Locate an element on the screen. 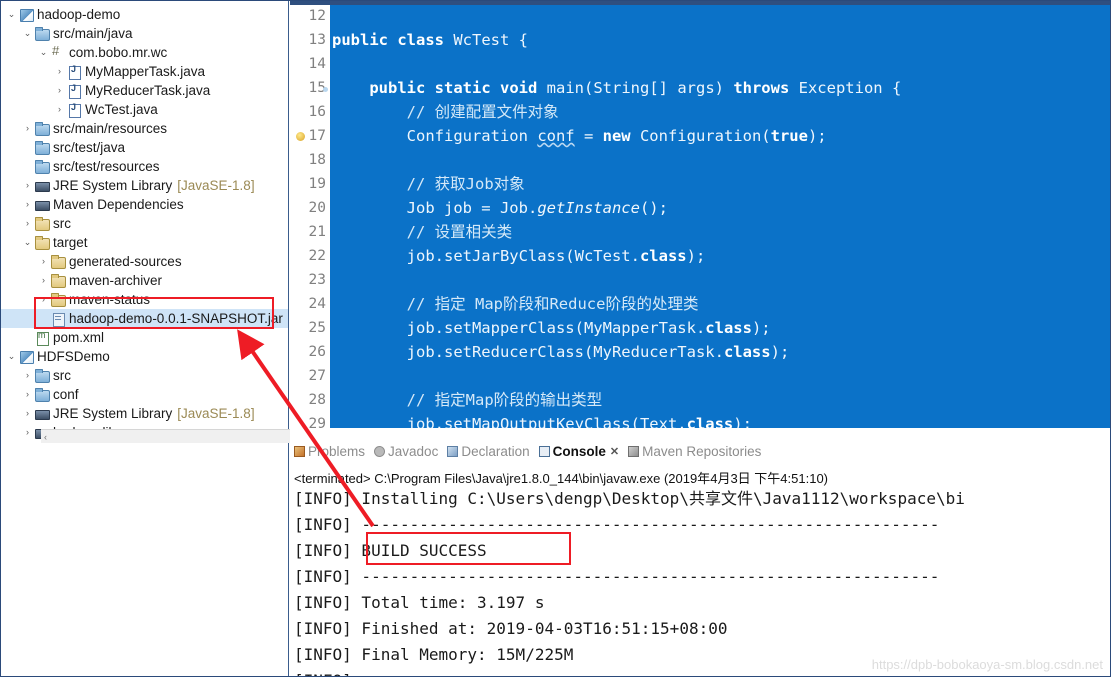  tree-item-src-test-resources: · src/test/resources is located at coordinates (144, 166).